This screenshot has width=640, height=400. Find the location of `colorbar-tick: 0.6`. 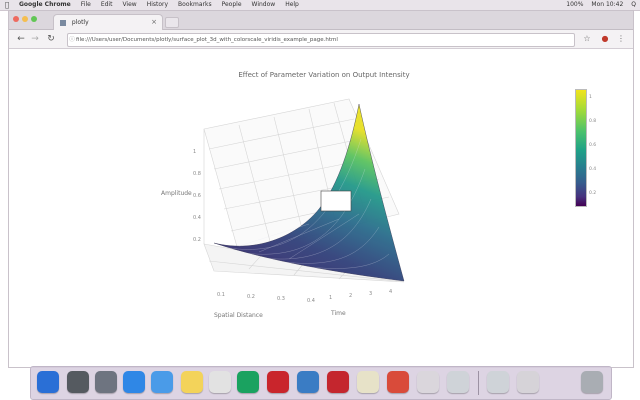

colorbar-tick: 0.6 is located at coordinates (593, 145).